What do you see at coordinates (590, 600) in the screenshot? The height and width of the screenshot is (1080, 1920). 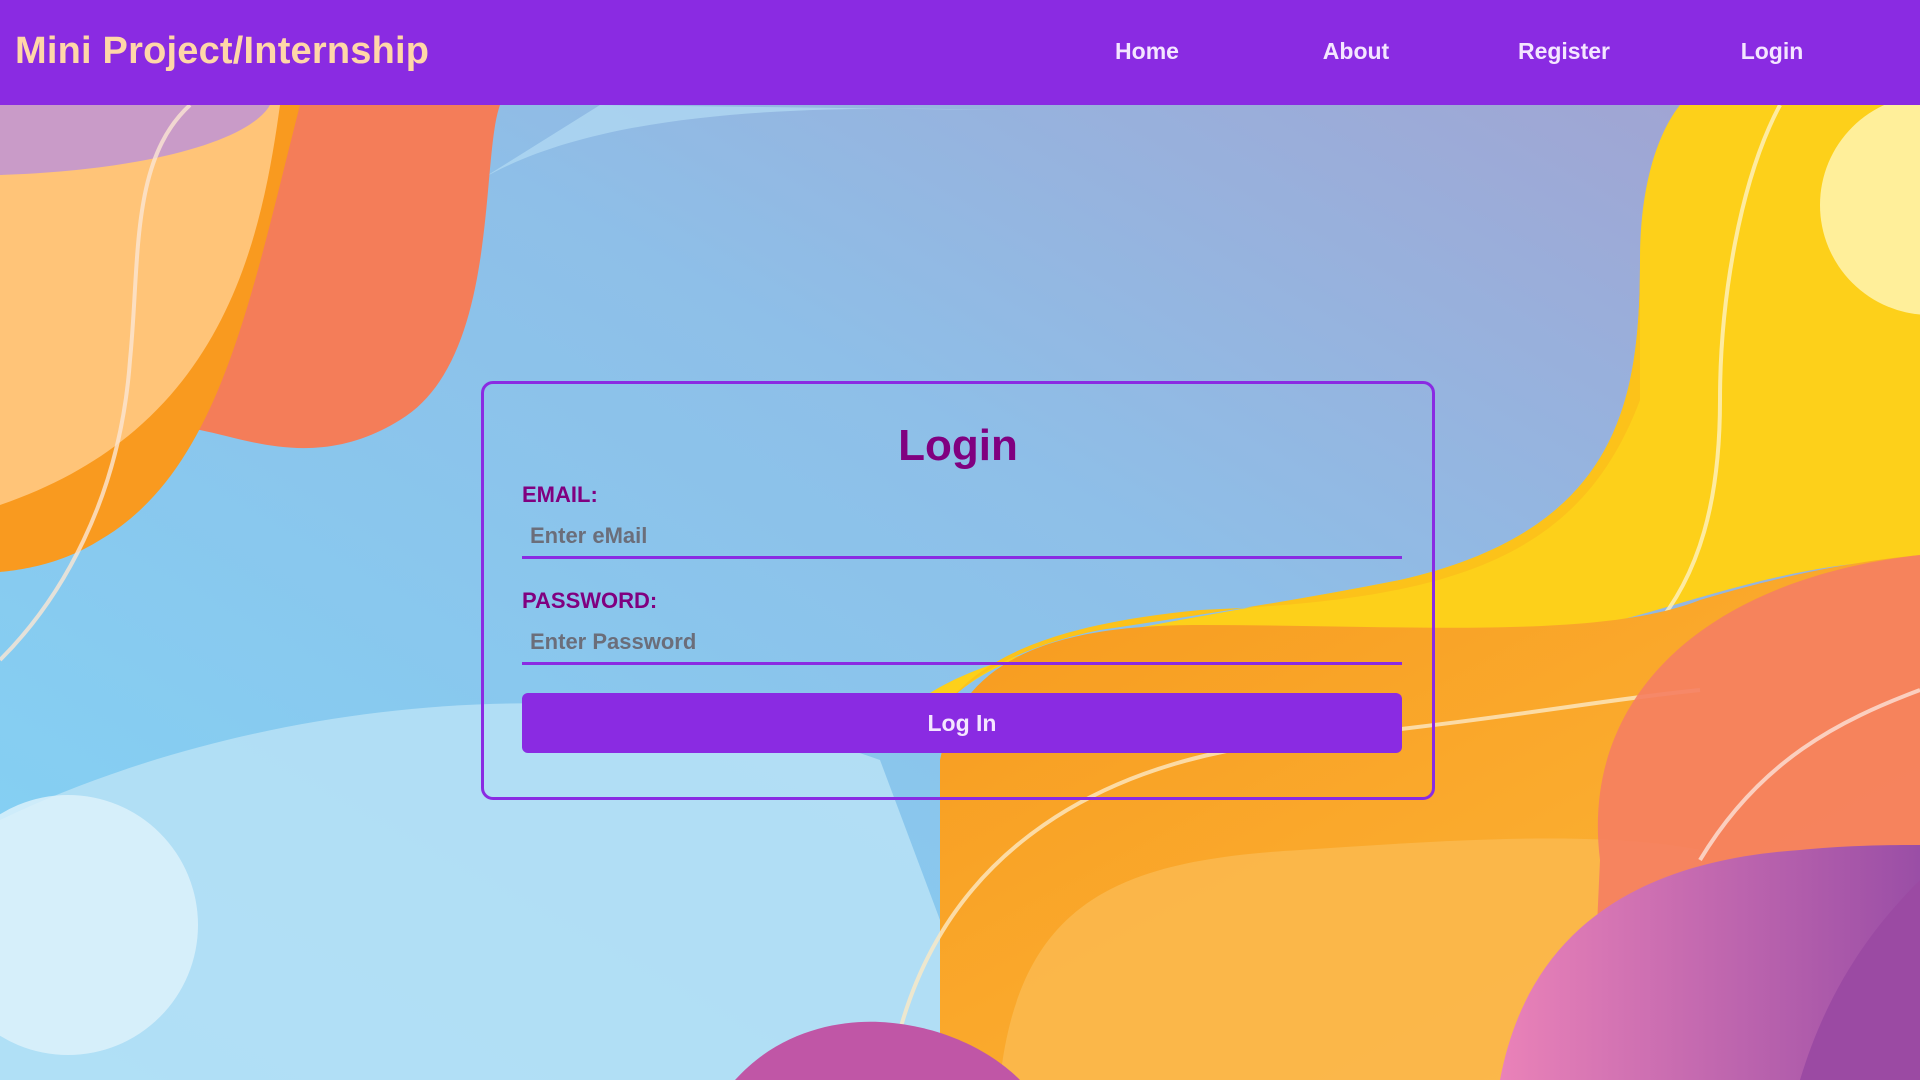 I see `password-label: PASSWORD:` at bounding box center [590, 600].